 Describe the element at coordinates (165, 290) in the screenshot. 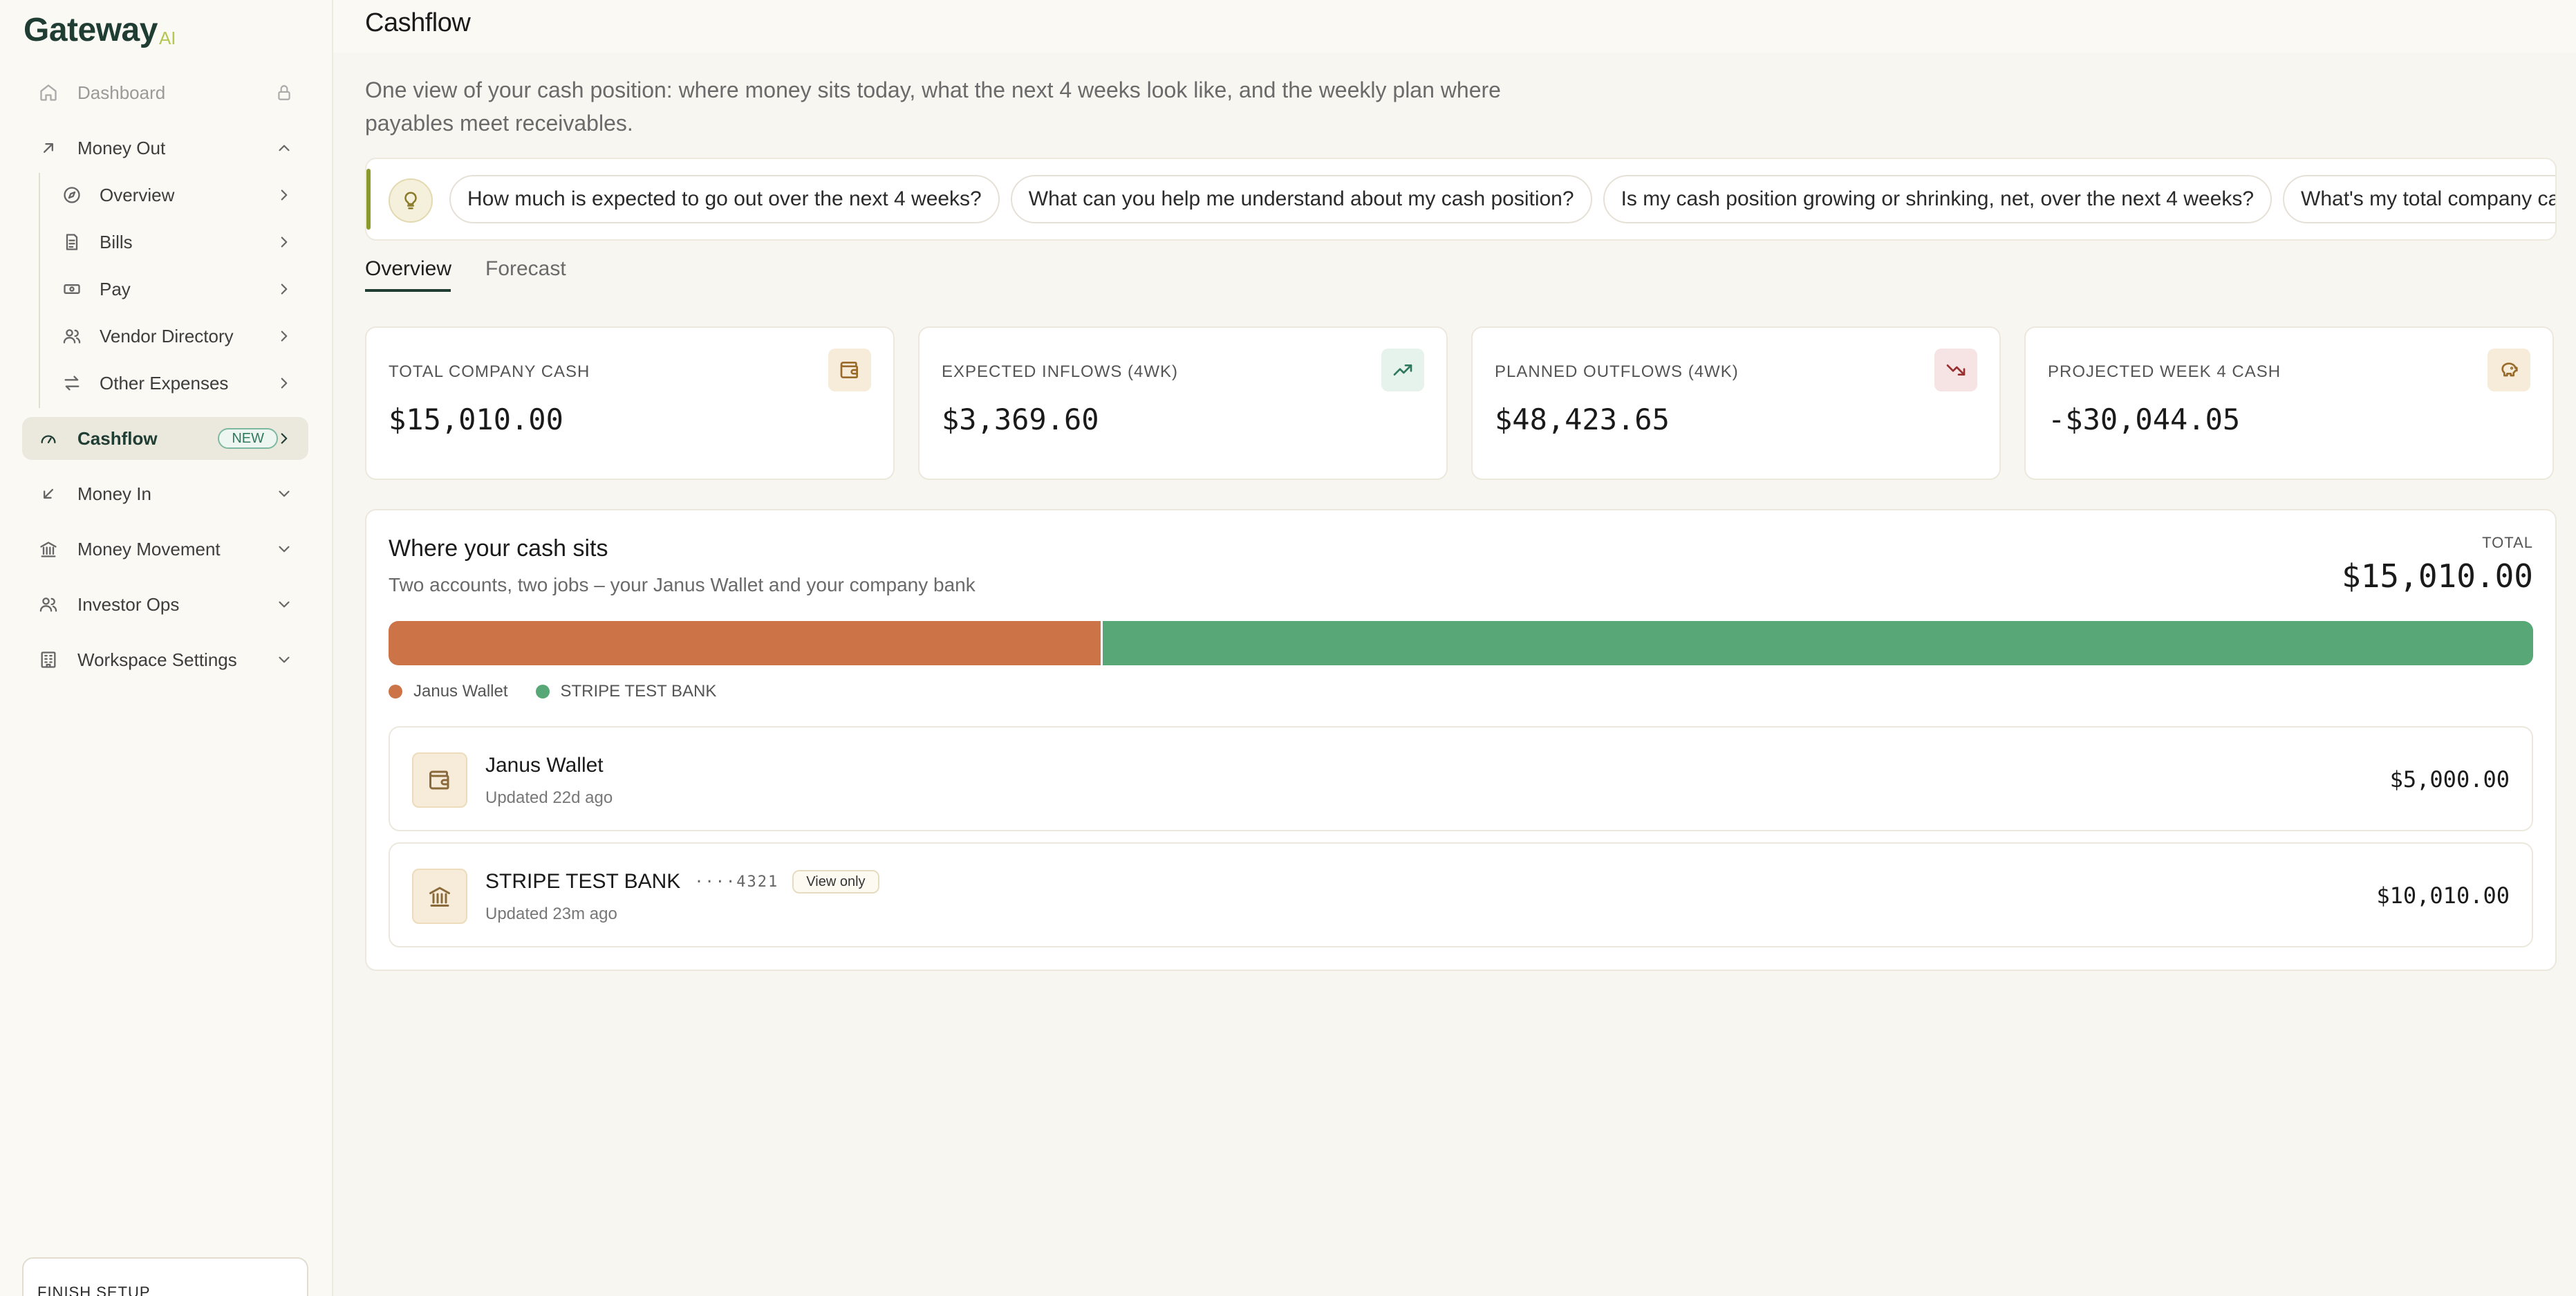

I see `sidebar-item-pay: Pay` at that location.